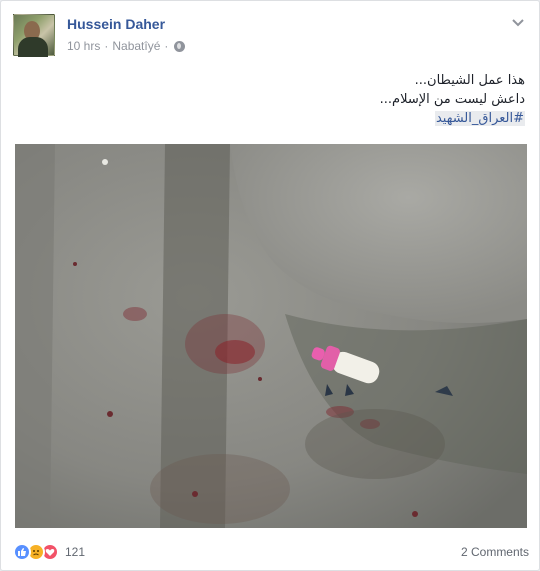 This screenshot has height=571, width=540. Describe the element at coordinates (180, 46) in the screenshot. I see `globe-icon` at that location.